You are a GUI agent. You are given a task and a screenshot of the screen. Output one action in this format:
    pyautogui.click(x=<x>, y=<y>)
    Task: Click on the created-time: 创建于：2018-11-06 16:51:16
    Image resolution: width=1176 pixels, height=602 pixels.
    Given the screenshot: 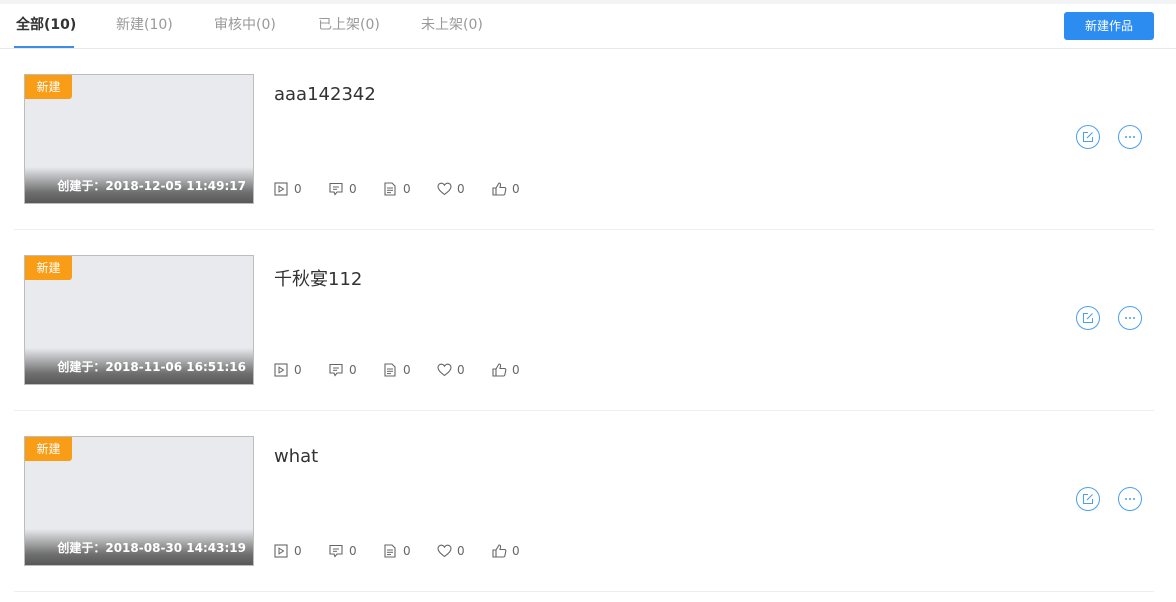 What is the action you would take?
    pyautogui.click(x=151, y=367)
    